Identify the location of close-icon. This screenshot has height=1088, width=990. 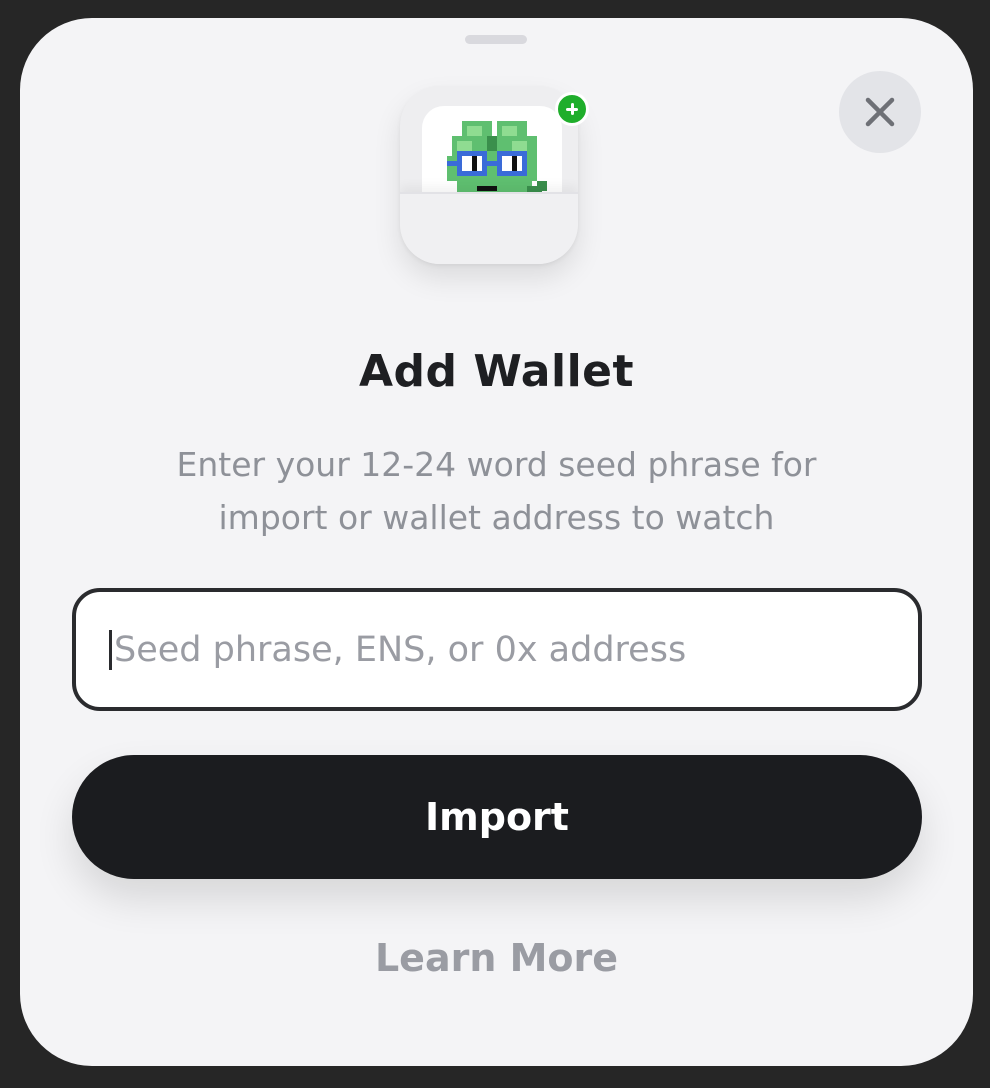
(880, 112).